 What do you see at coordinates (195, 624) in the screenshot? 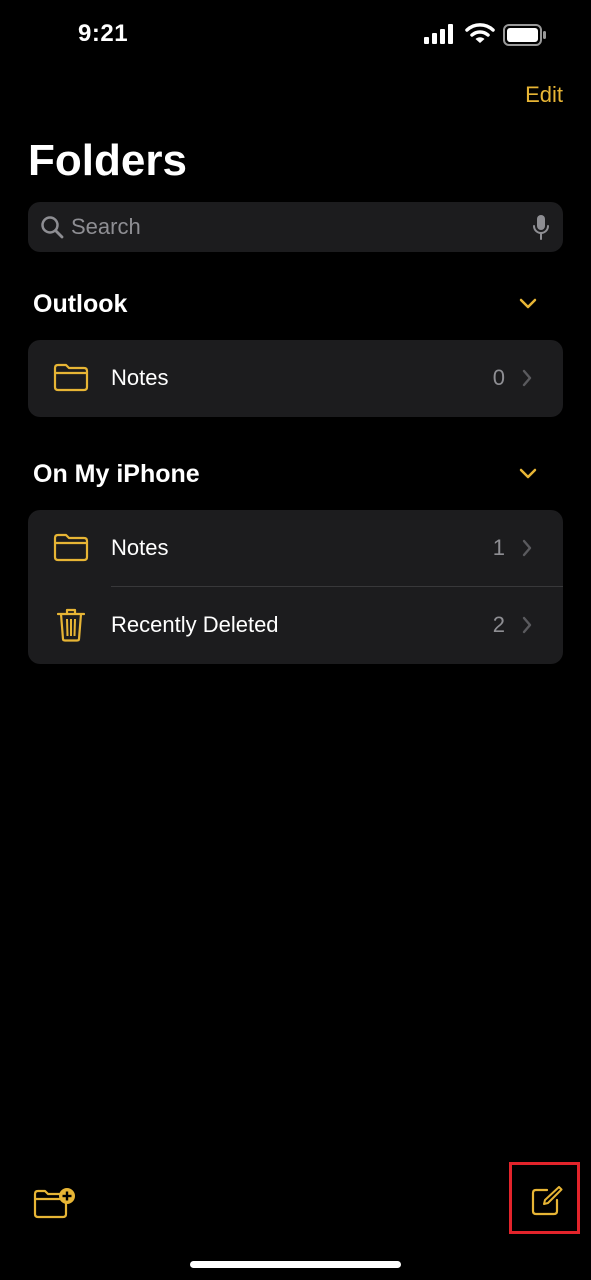
I see `folder-label: Recently Deleted` at bounding box center [195, 624].